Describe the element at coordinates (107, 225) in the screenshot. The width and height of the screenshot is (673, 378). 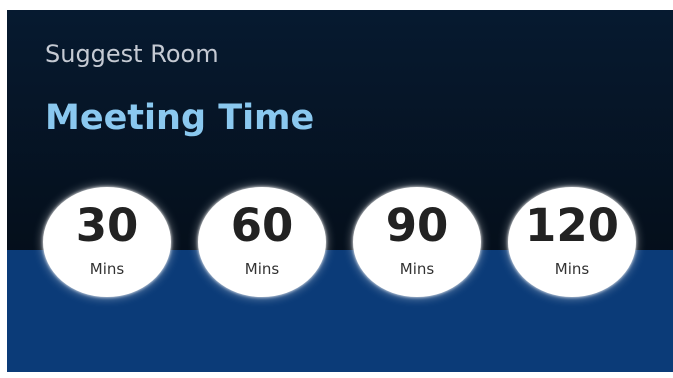
I see `duration-value: 30` at that location.